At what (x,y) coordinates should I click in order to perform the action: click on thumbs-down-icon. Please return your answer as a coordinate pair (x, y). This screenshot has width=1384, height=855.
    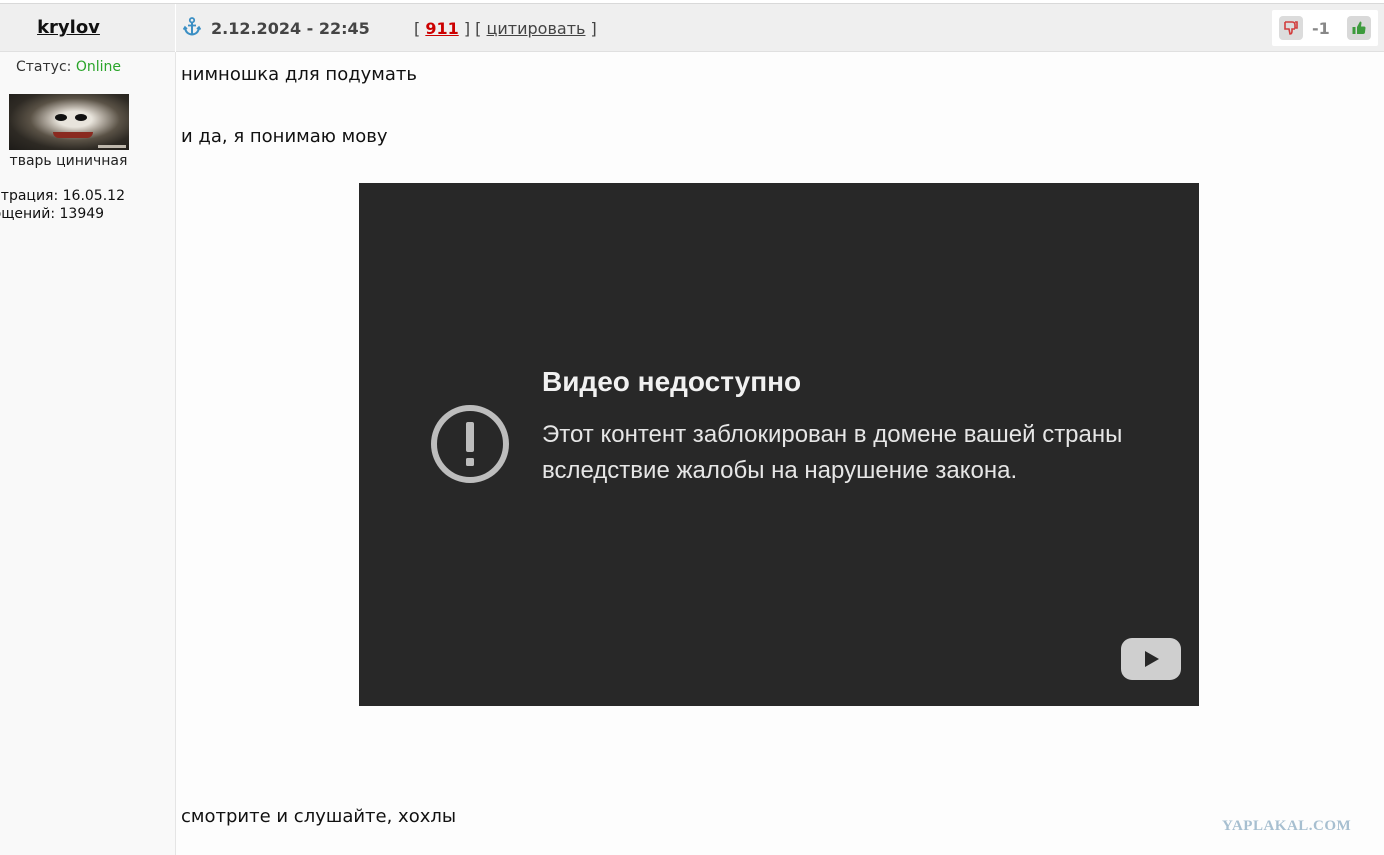
    Looking at the image, I should click on (1291, 28).